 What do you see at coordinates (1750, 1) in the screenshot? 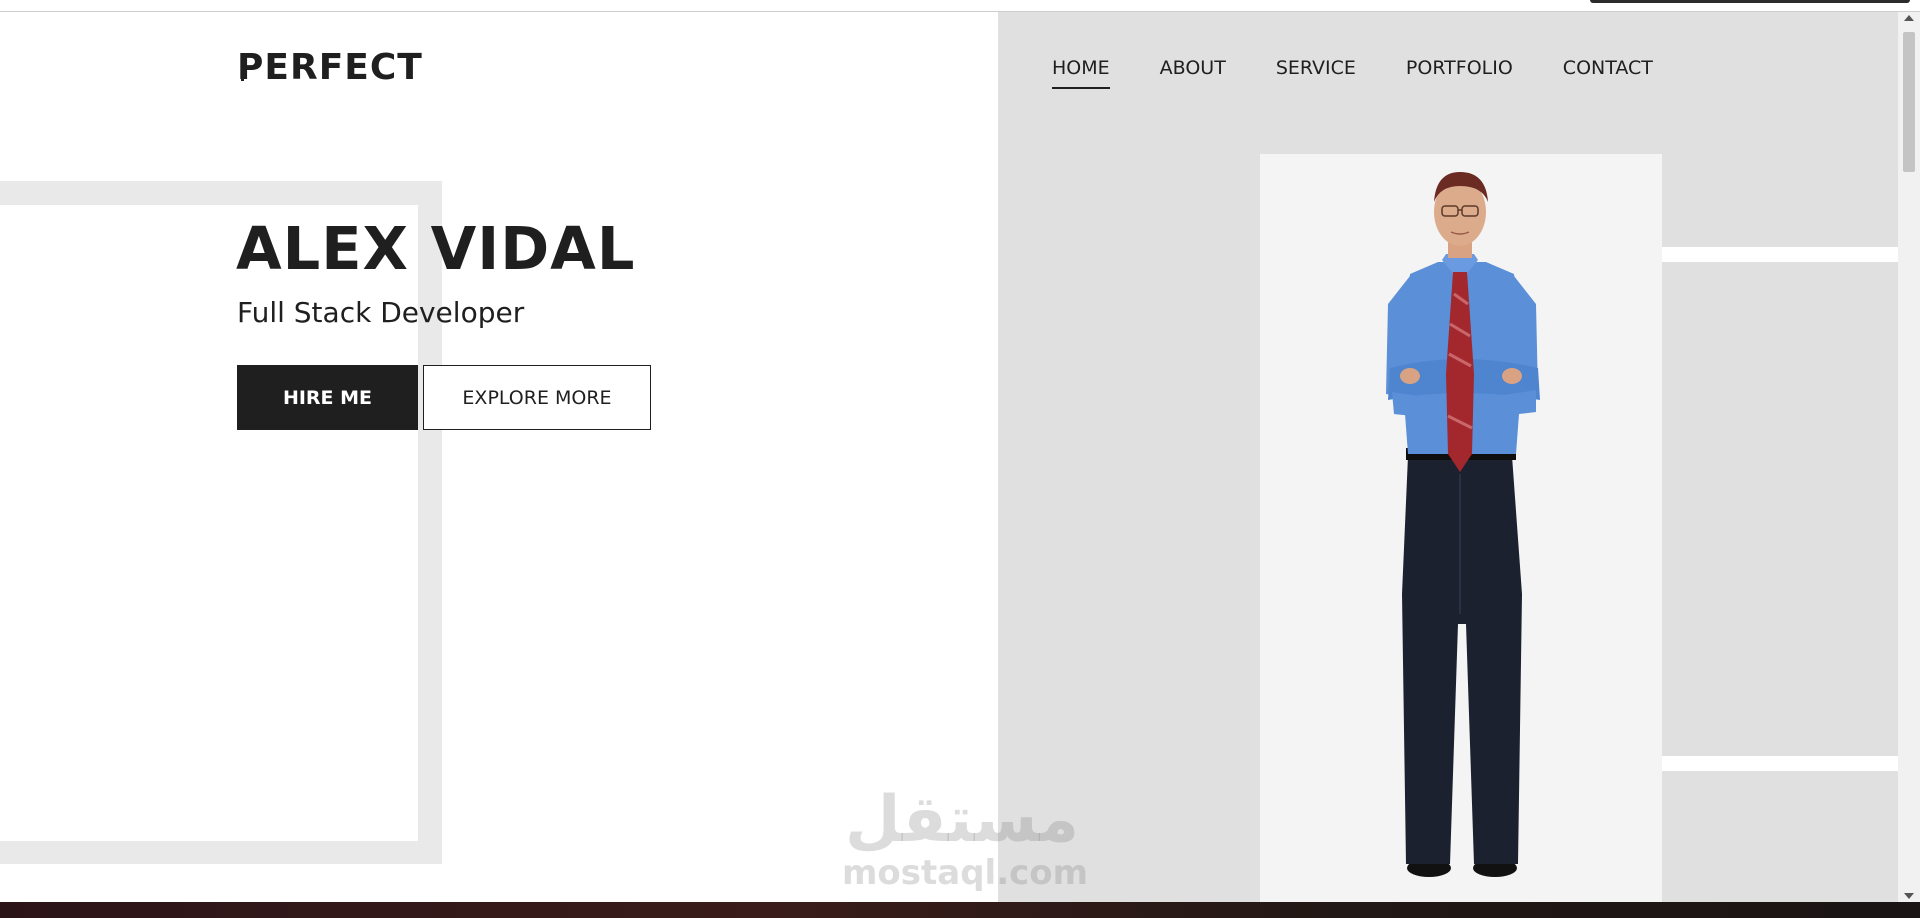
I see `browser-tab-edge` at bounding box center [1750, 1].